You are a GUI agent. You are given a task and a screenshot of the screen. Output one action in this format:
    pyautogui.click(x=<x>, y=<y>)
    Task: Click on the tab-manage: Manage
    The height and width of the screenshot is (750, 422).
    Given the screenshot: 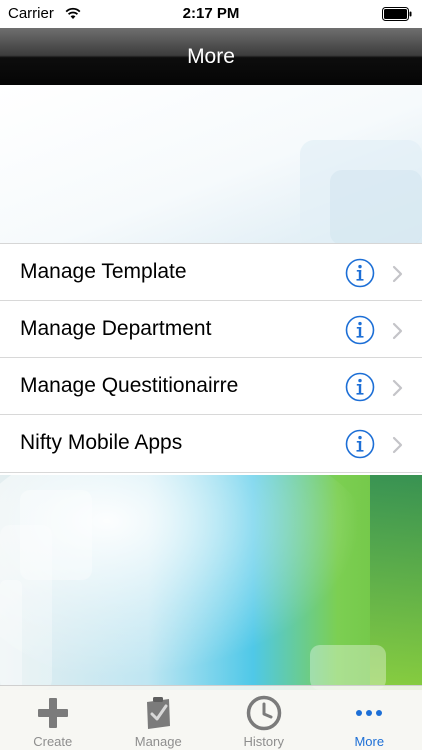 What is the action you would take?
    pyautogui.click(x=159, y=718)
    